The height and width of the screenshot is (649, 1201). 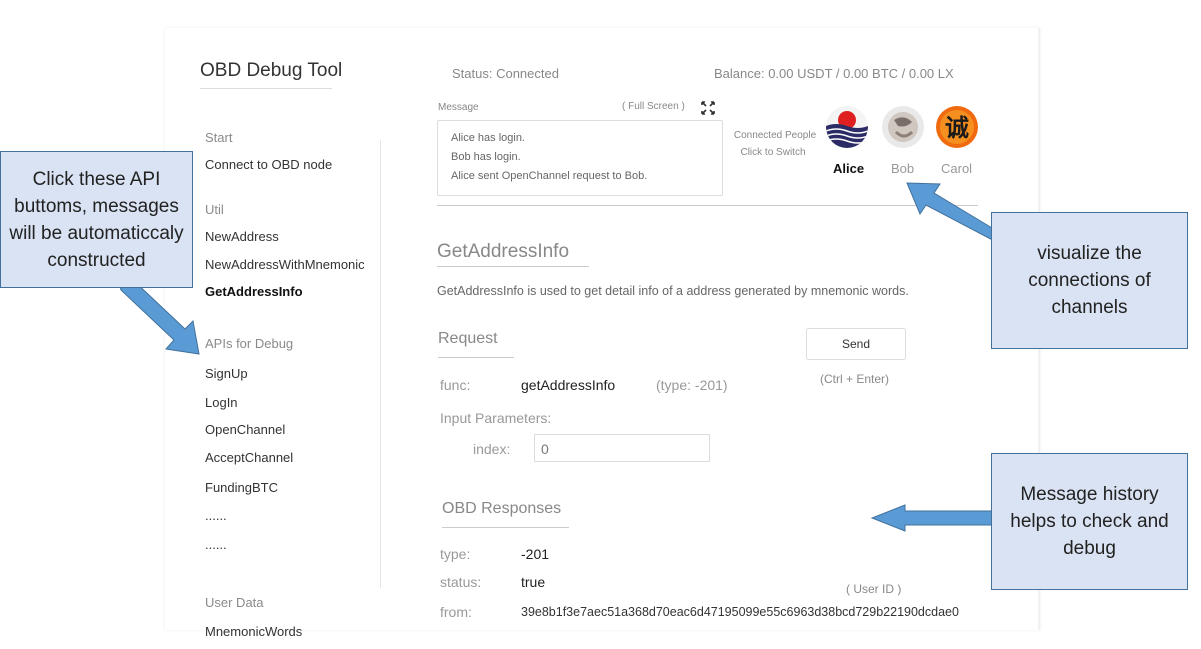 What do you see at coordinates (1089, 521) in the screenshot?
I see `callout-message-history: Message history helps to check and debug` at bounding box center [1089, 521].